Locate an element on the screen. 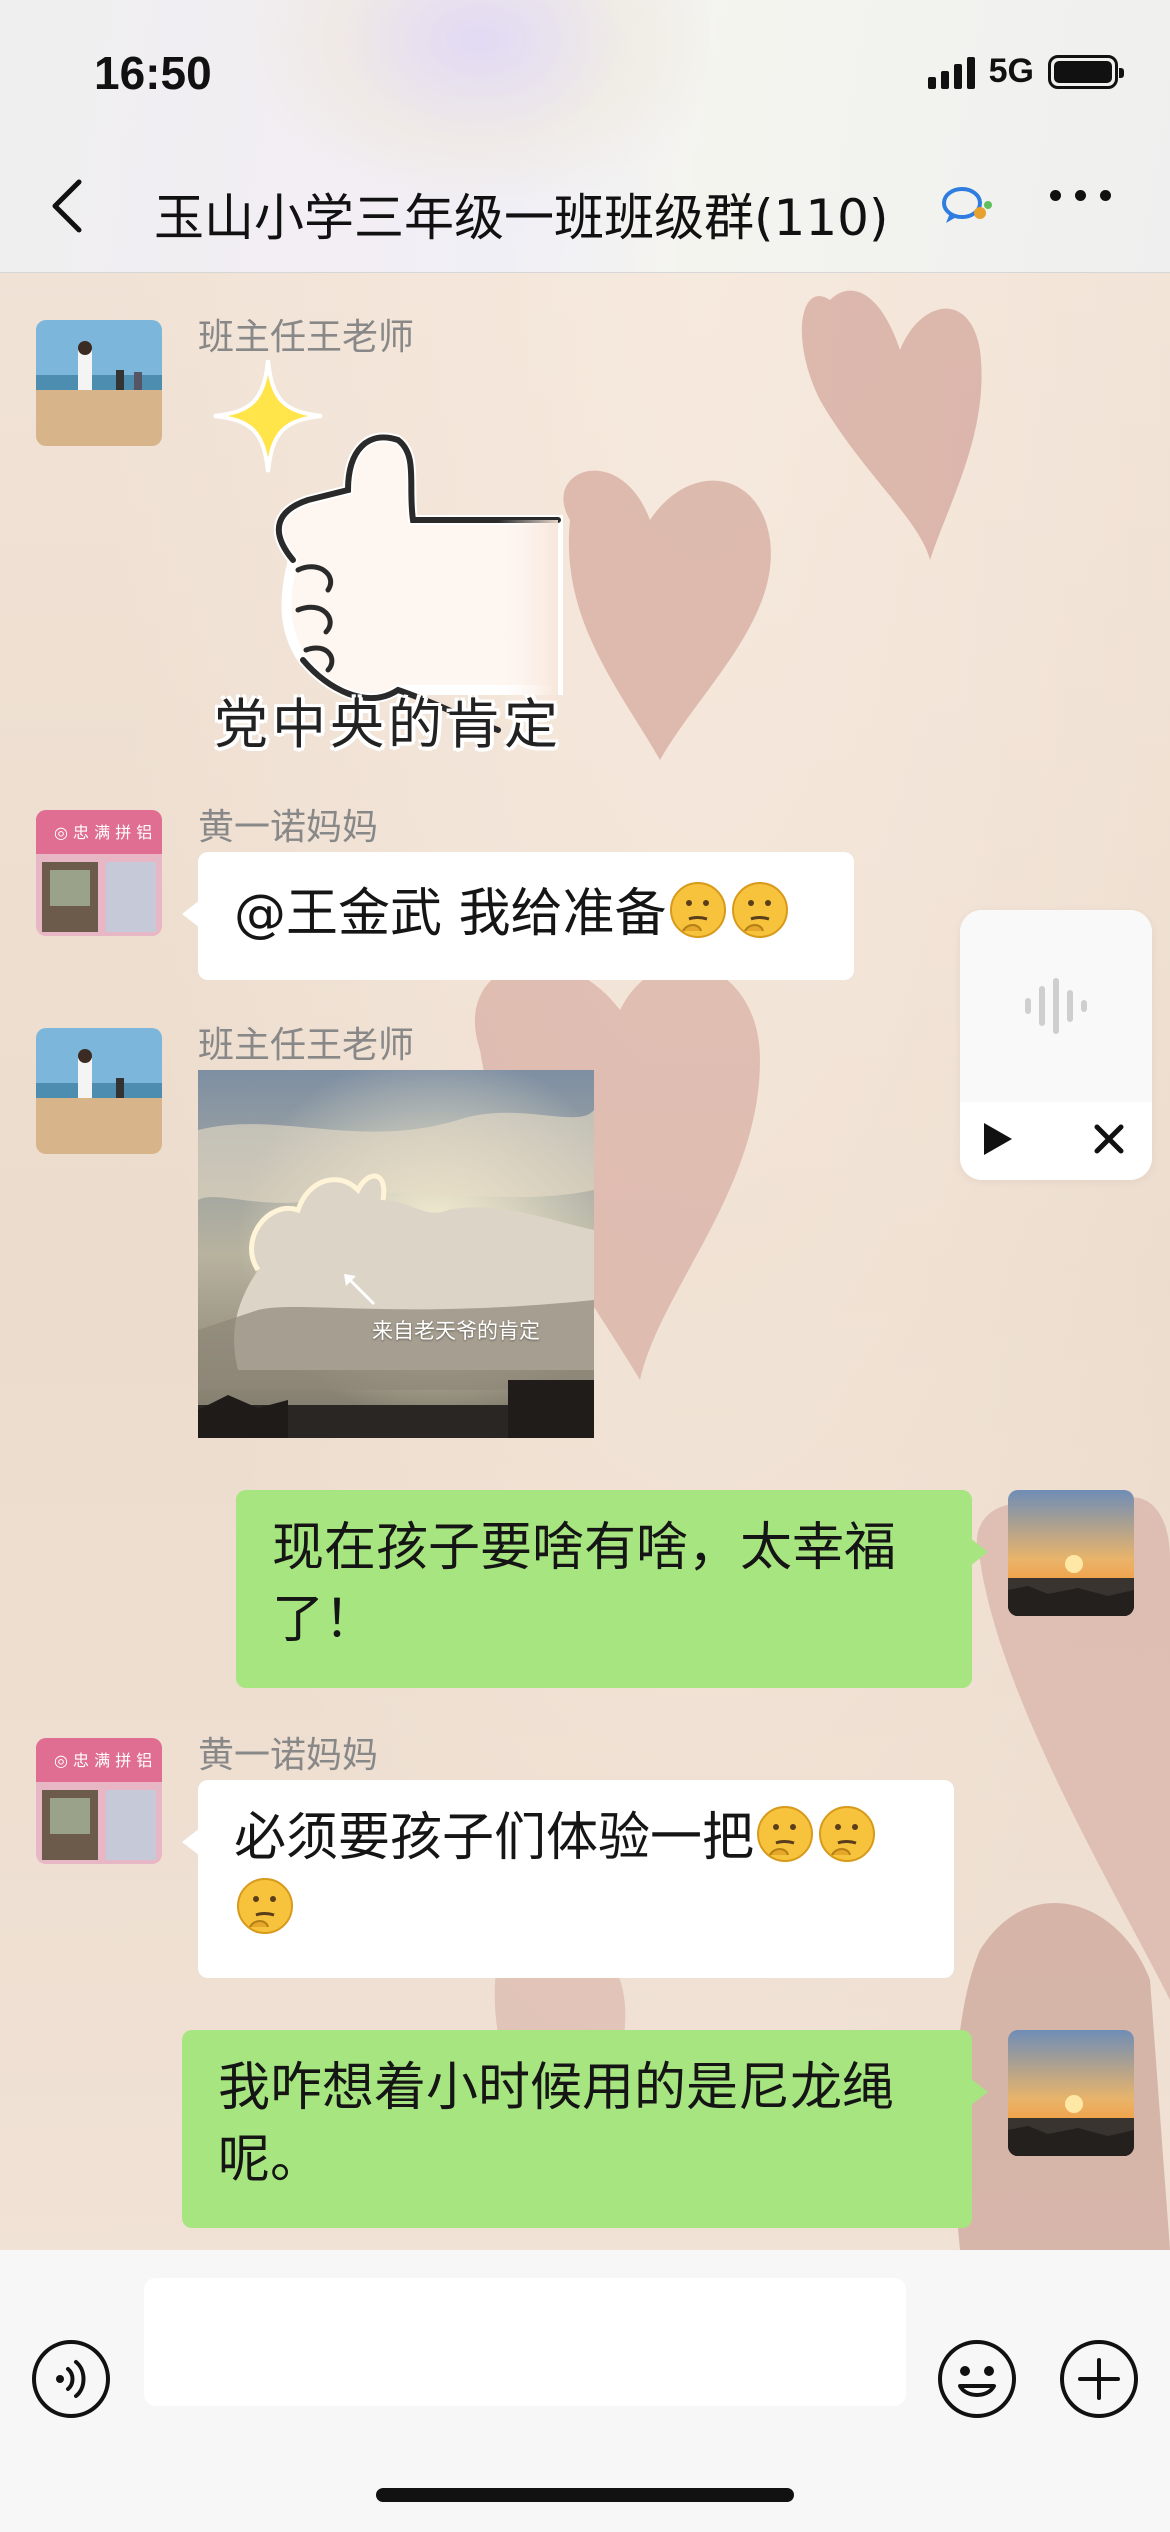 This screenshot has height=2532, width=1170. battery-icon is located at coordinates (1086, 71).